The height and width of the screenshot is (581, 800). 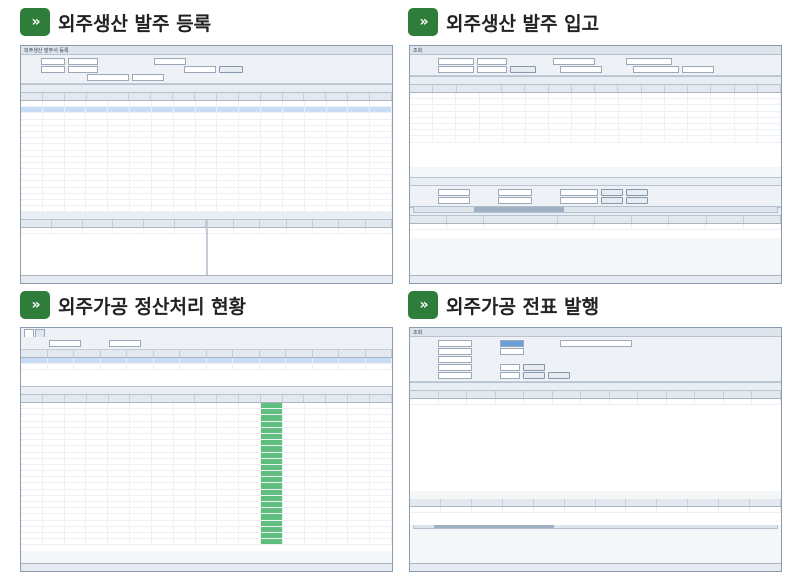 What do you see at coordinates (206, 332) in the screenshot?
I see `tab-bar` at bounding box center [206, 332].